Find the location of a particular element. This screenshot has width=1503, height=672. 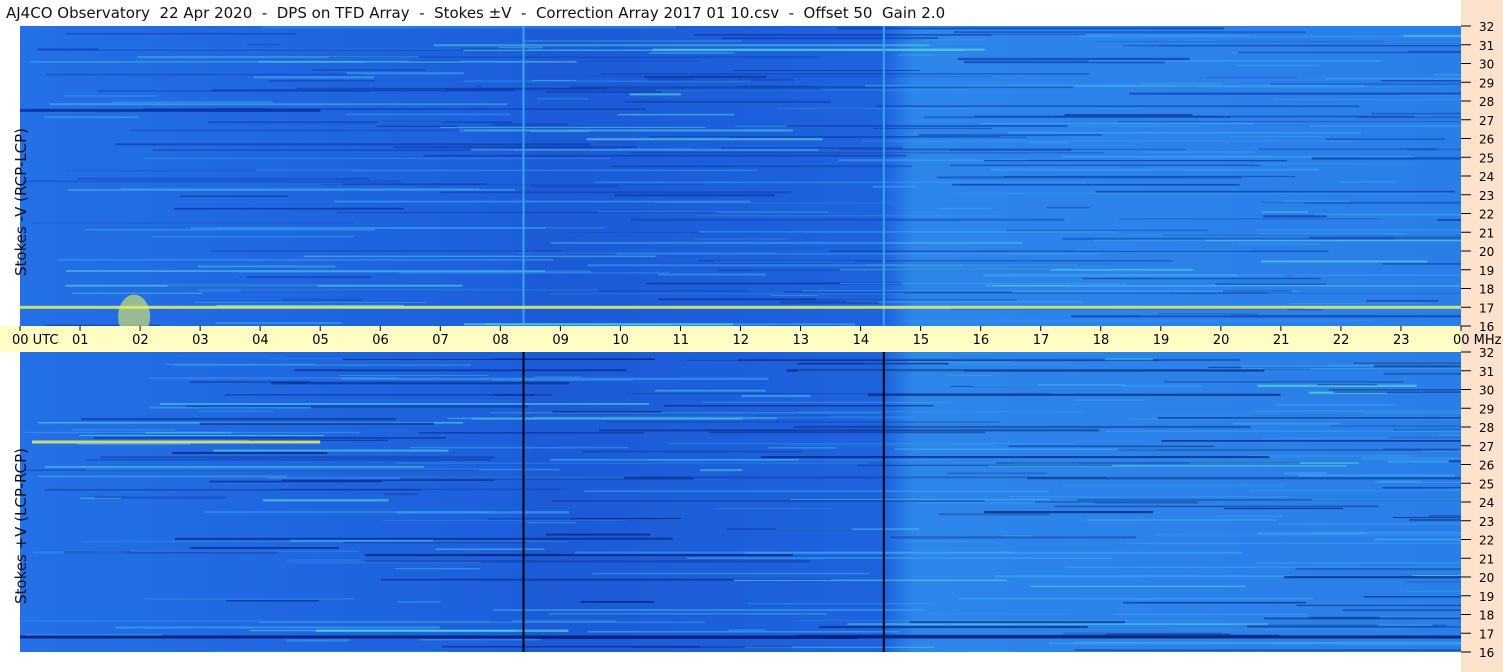

x-tick-label: 07 is located at coordinates (440, 340).